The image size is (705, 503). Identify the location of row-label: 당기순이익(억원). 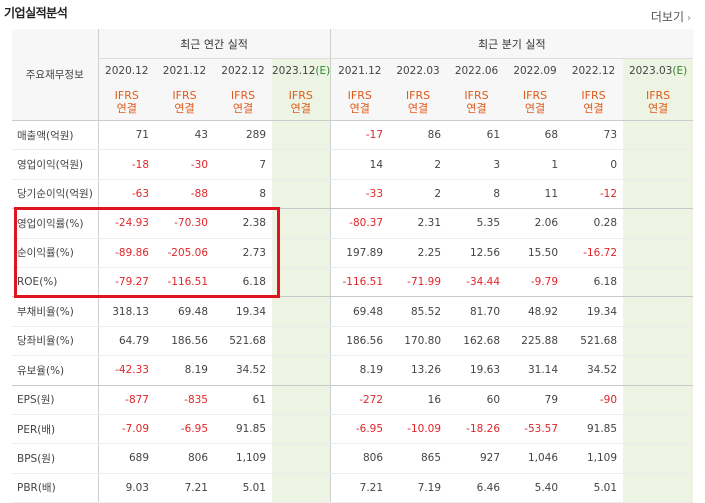
(55, 194).